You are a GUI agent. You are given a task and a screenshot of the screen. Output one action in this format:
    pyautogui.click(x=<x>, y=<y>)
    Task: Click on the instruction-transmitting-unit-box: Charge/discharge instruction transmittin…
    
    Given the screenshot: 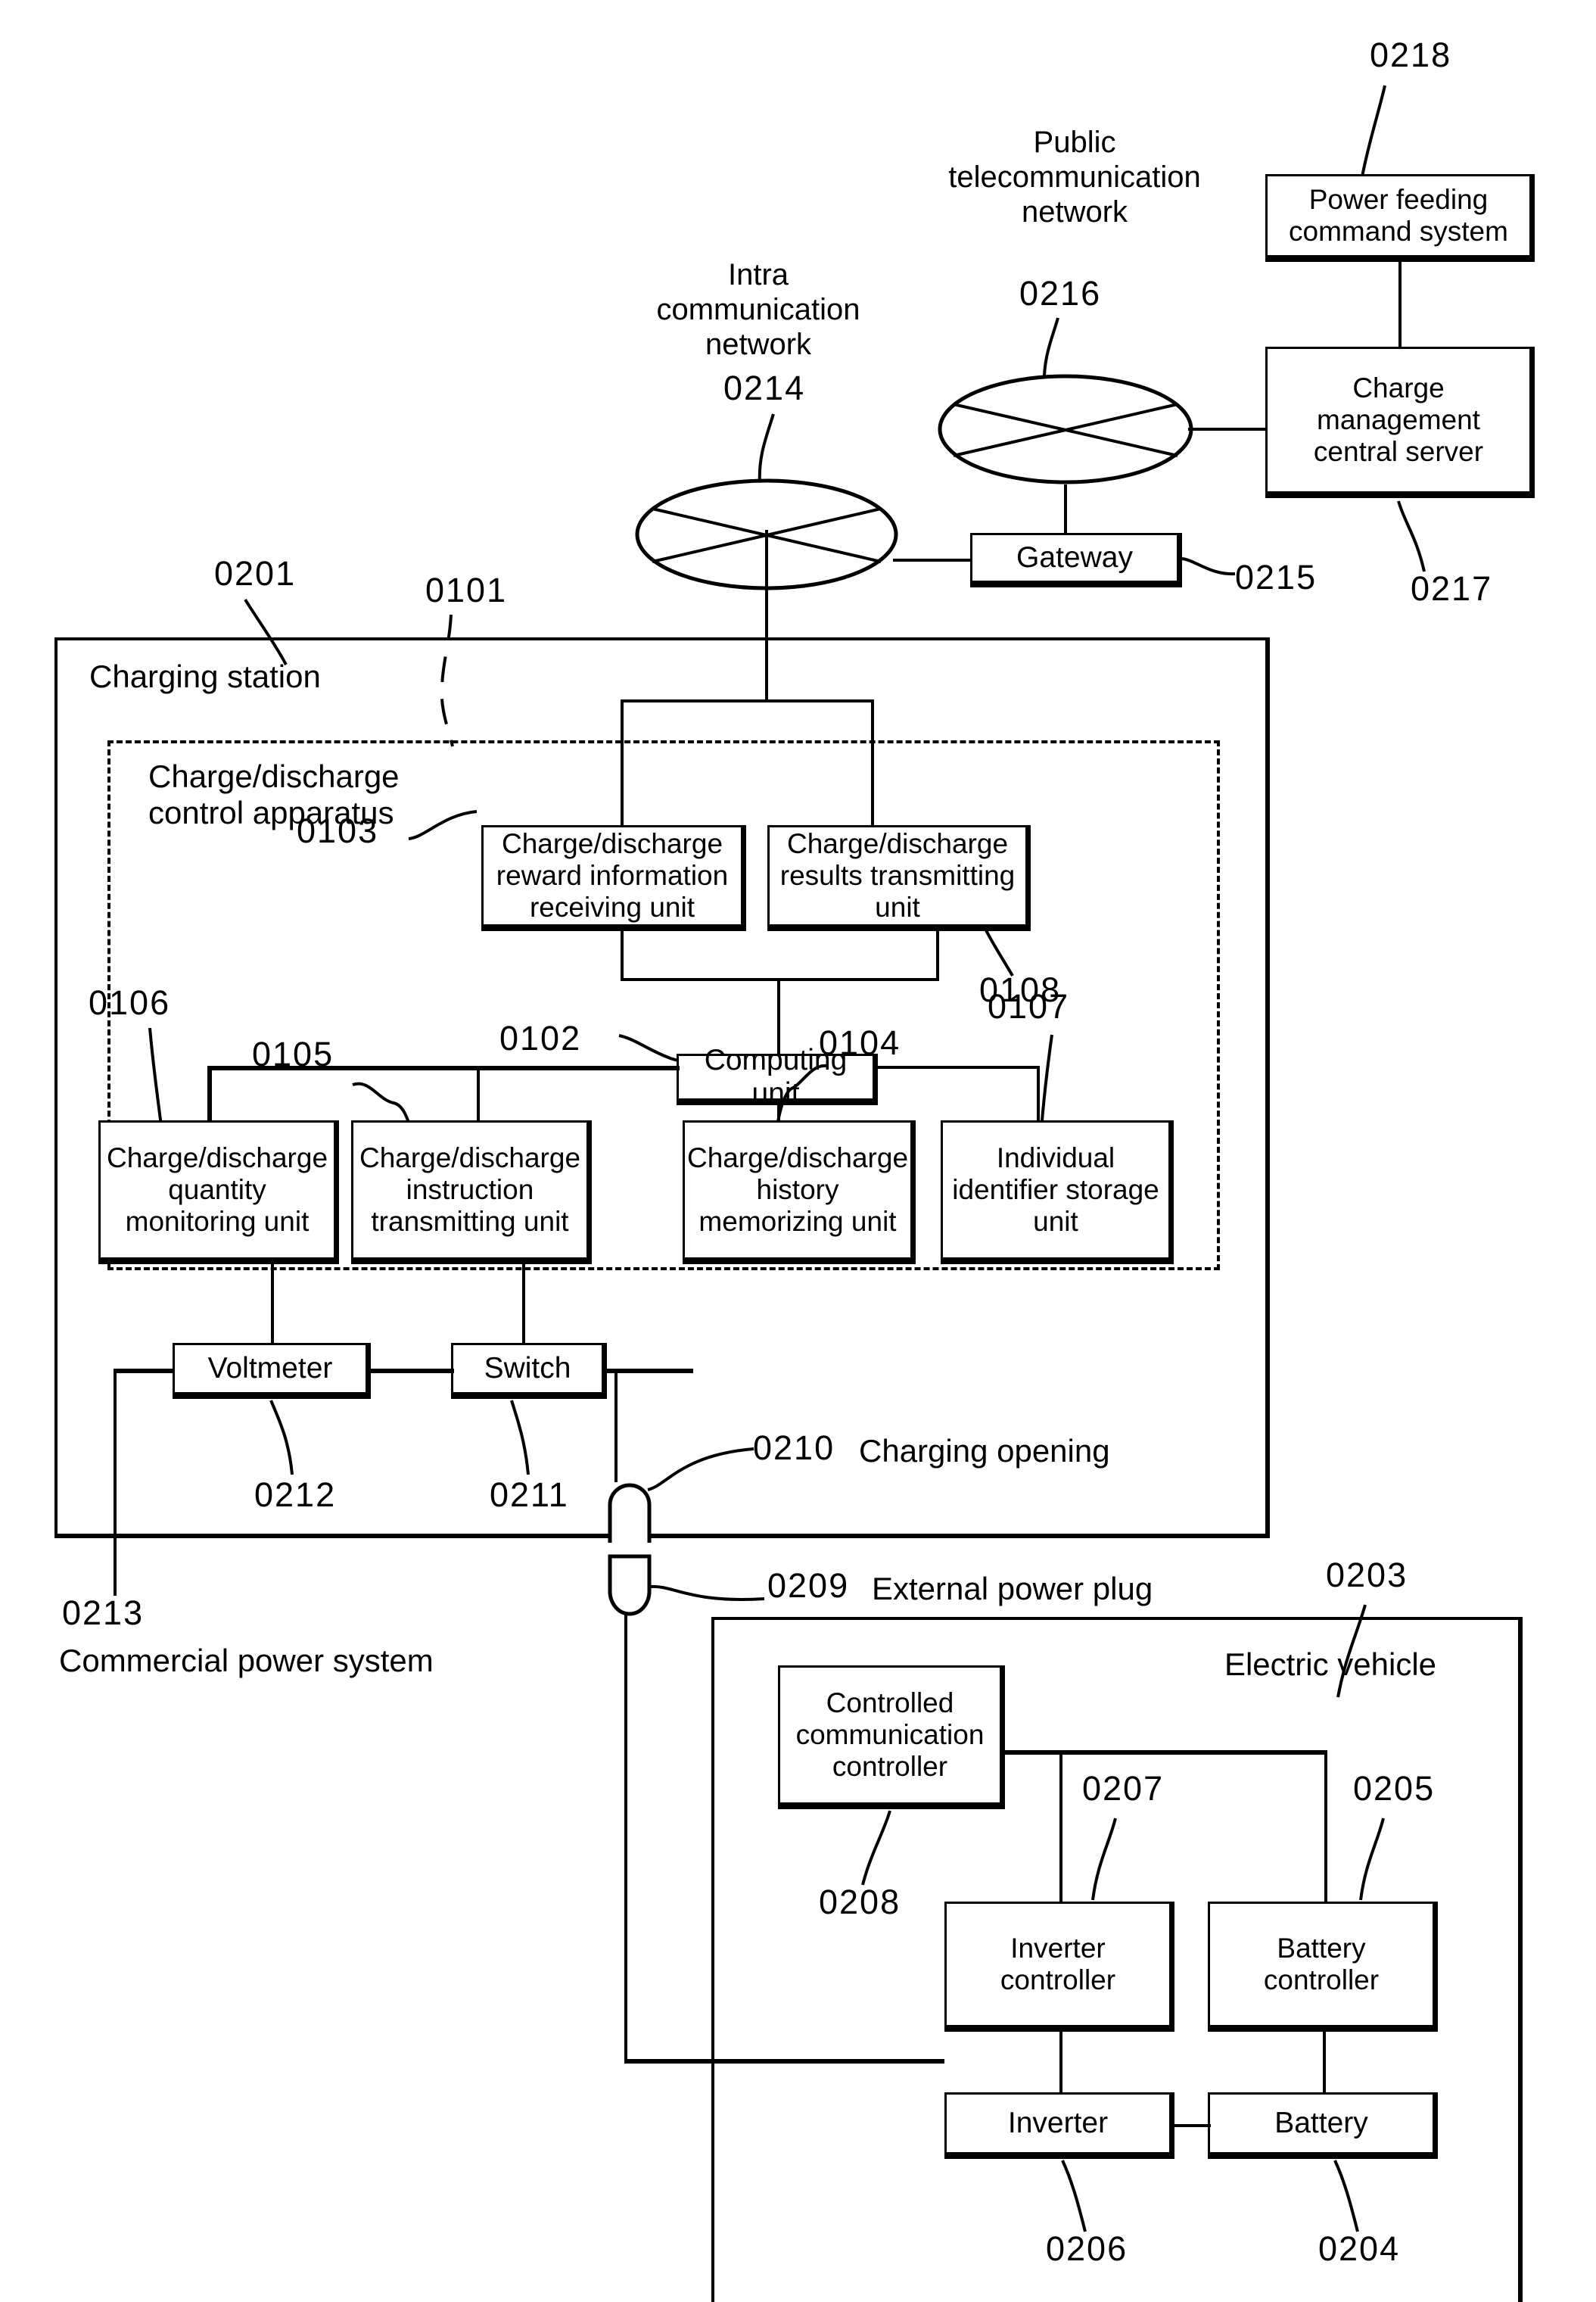 What is the action you would take?
    pyautogui.click(x=472, y=1192)
    